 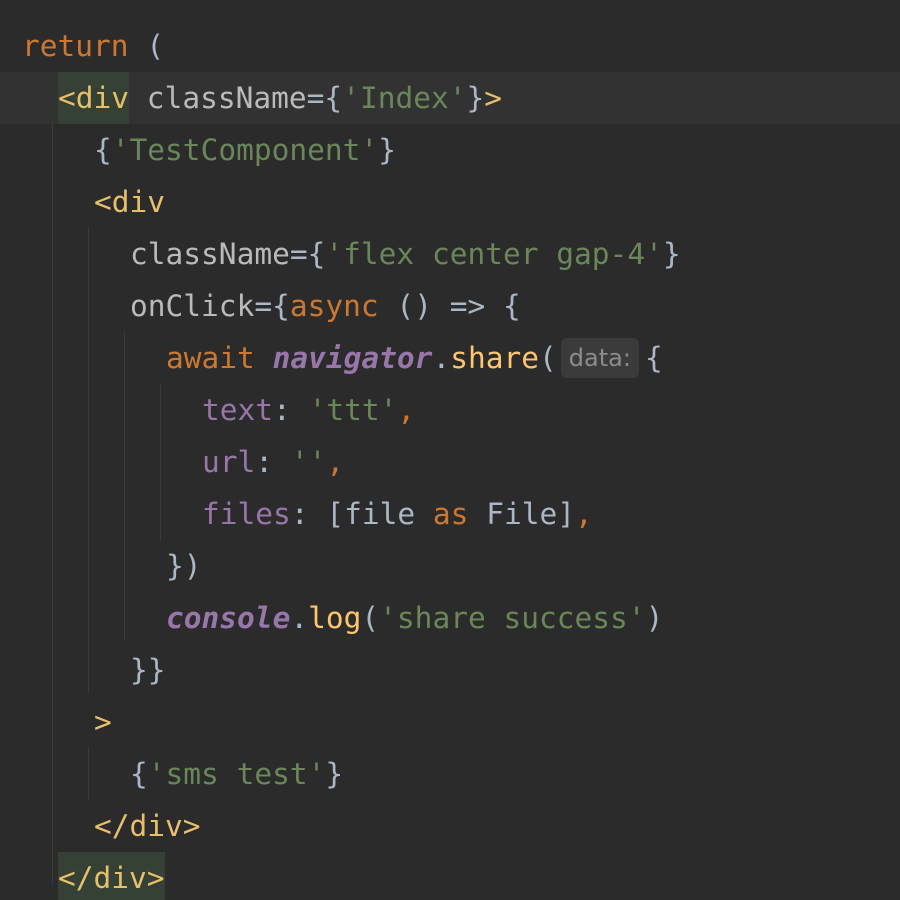 I want to click on code-line: >, so click(x=450, y=722).